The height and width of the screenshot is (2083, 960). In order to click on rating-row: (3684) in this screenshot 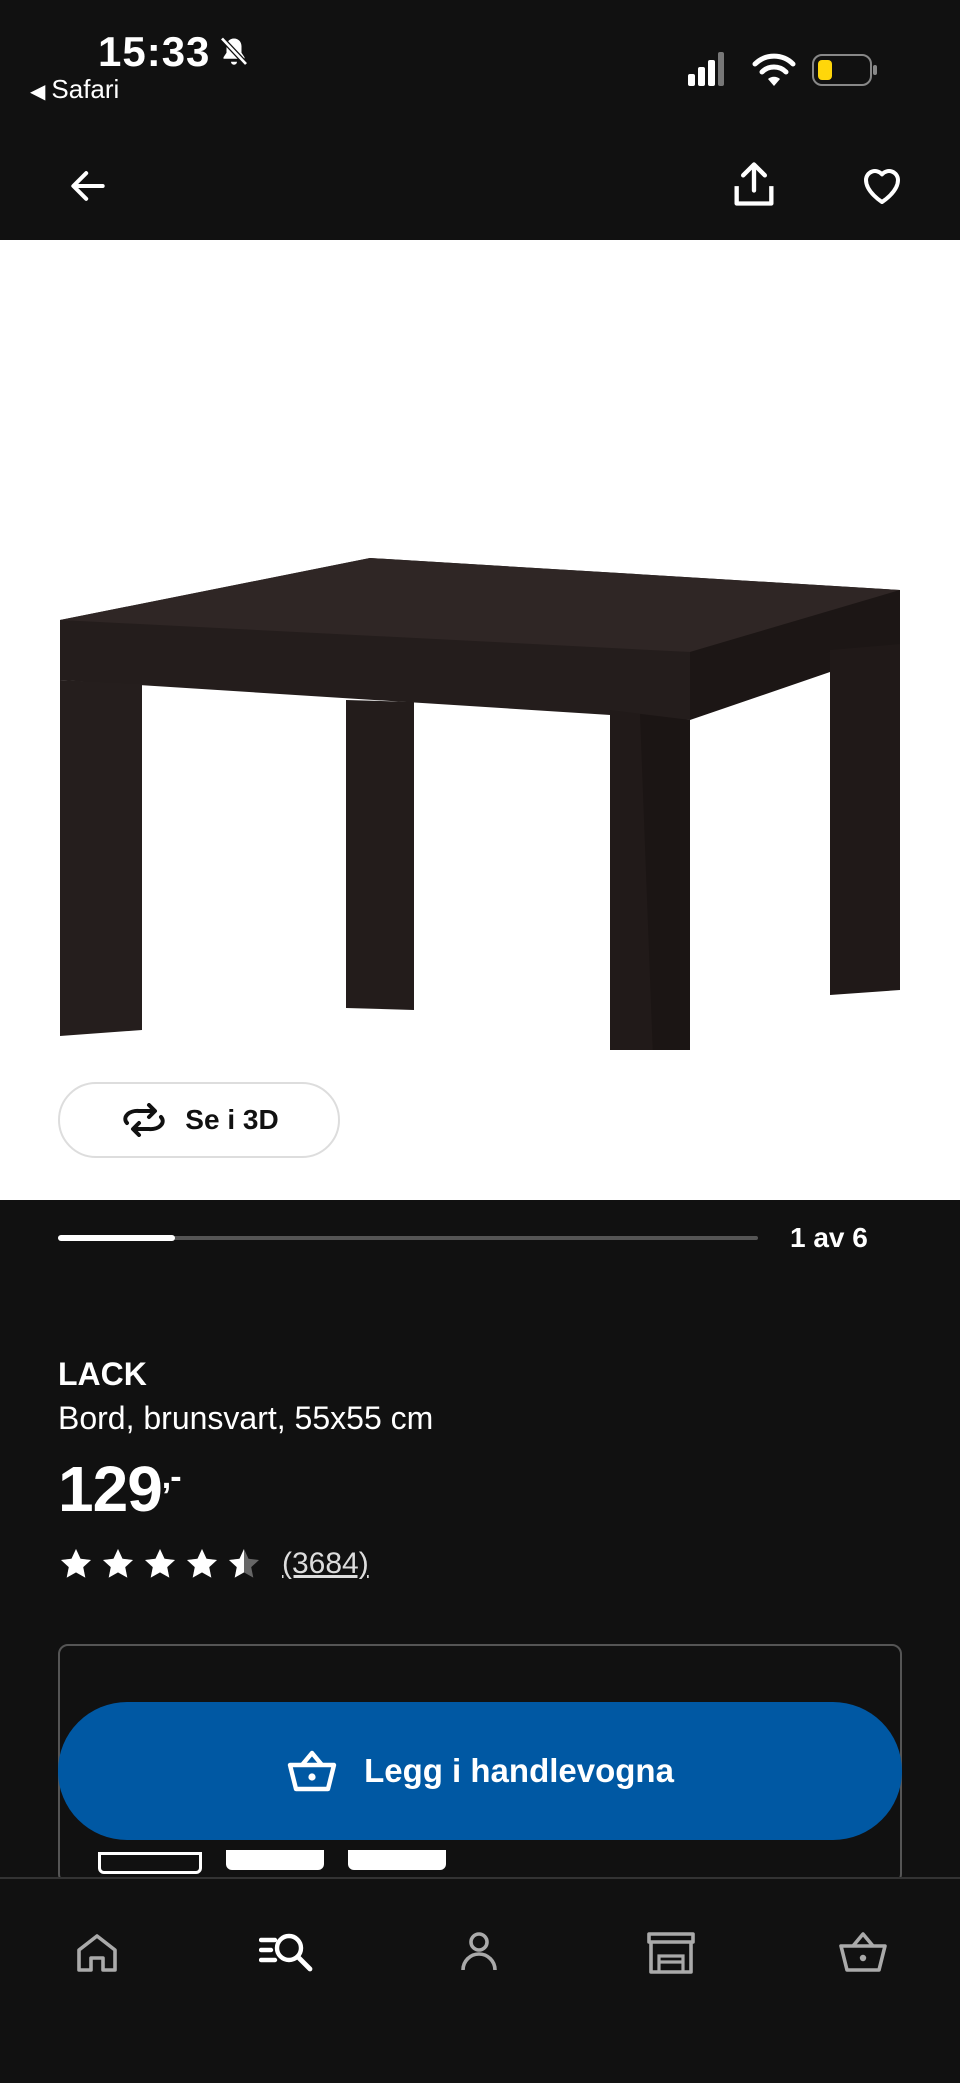, I will do `click(213, 1564)`.